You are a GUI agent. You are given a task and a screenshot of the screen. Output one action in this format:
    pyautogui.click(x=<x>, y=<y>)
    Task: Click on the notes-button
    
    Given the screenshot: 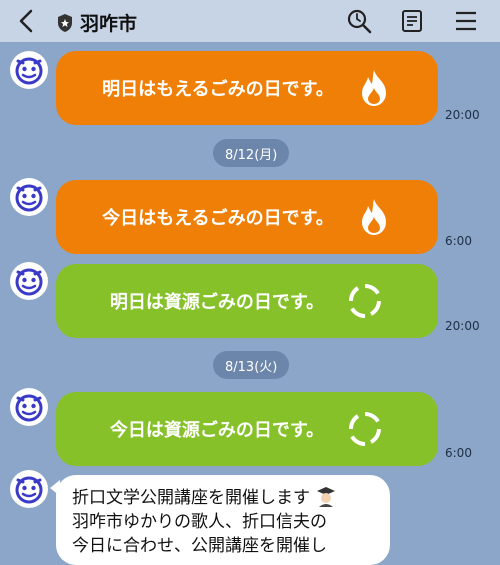 What is the action you would take?
    pyautogui.click(x=412, y=21)
    